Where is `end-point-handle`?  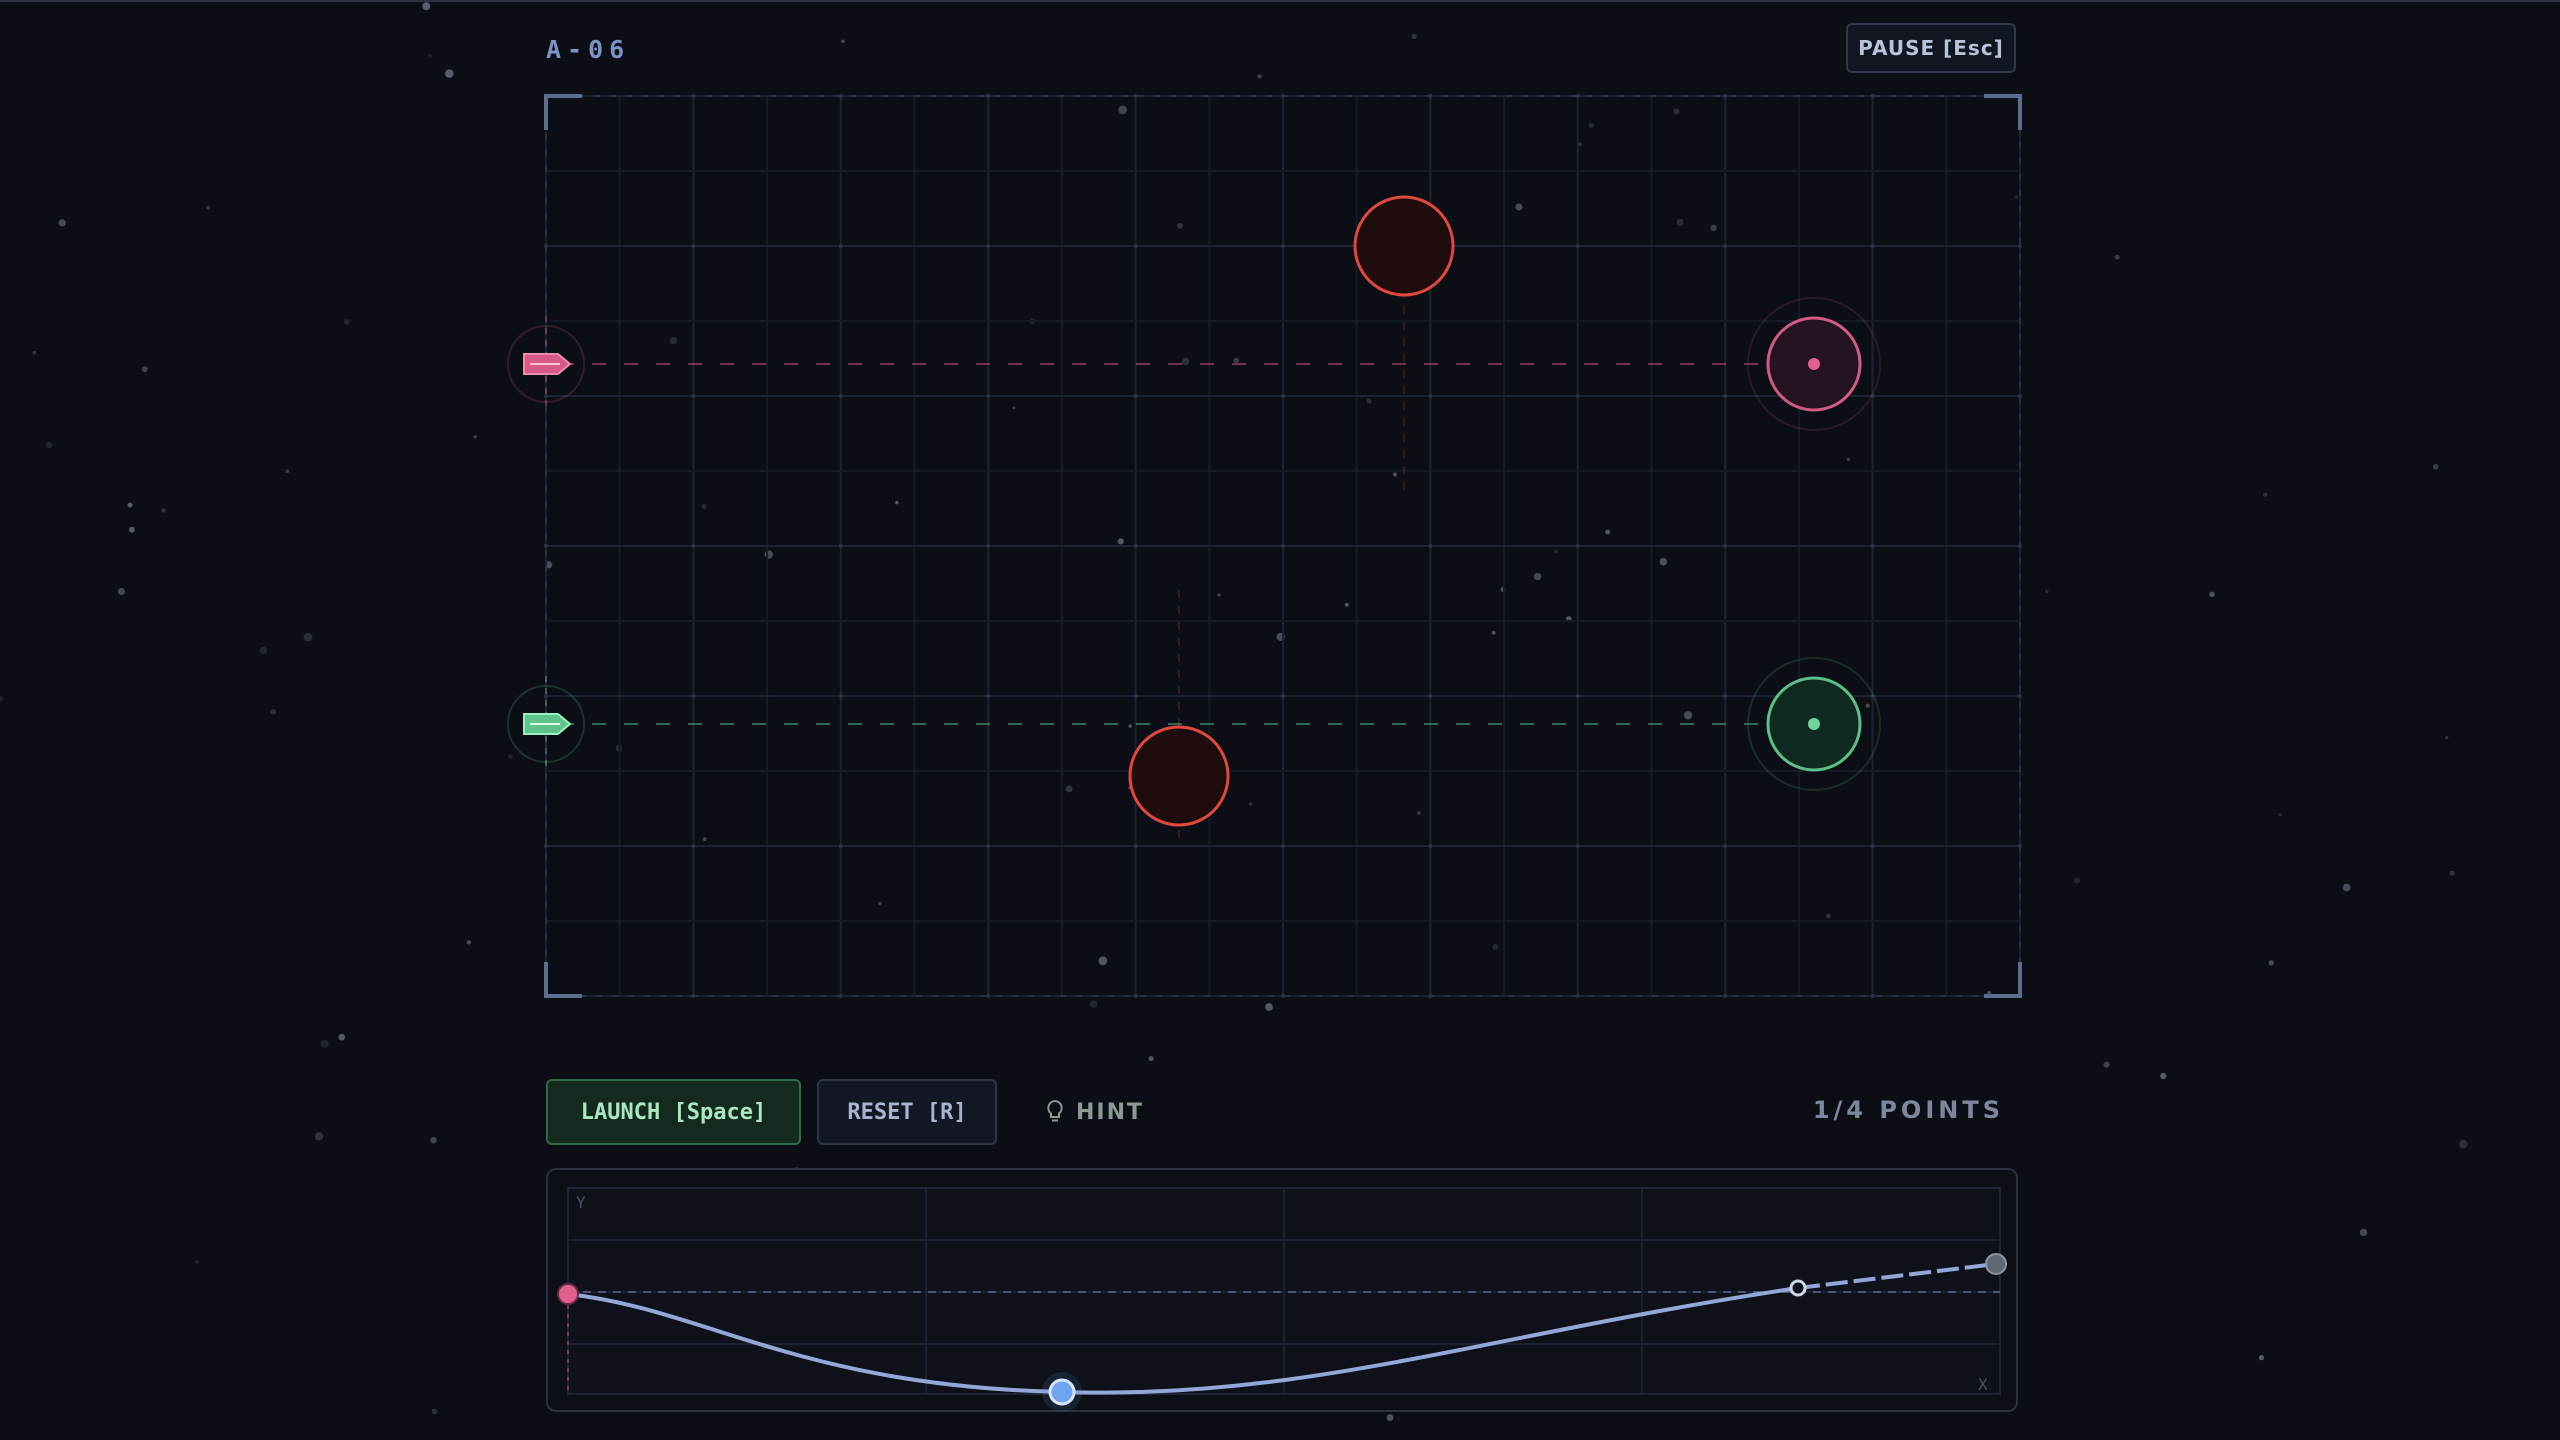 end-point-handle is located at coordinates (1996, 1264).